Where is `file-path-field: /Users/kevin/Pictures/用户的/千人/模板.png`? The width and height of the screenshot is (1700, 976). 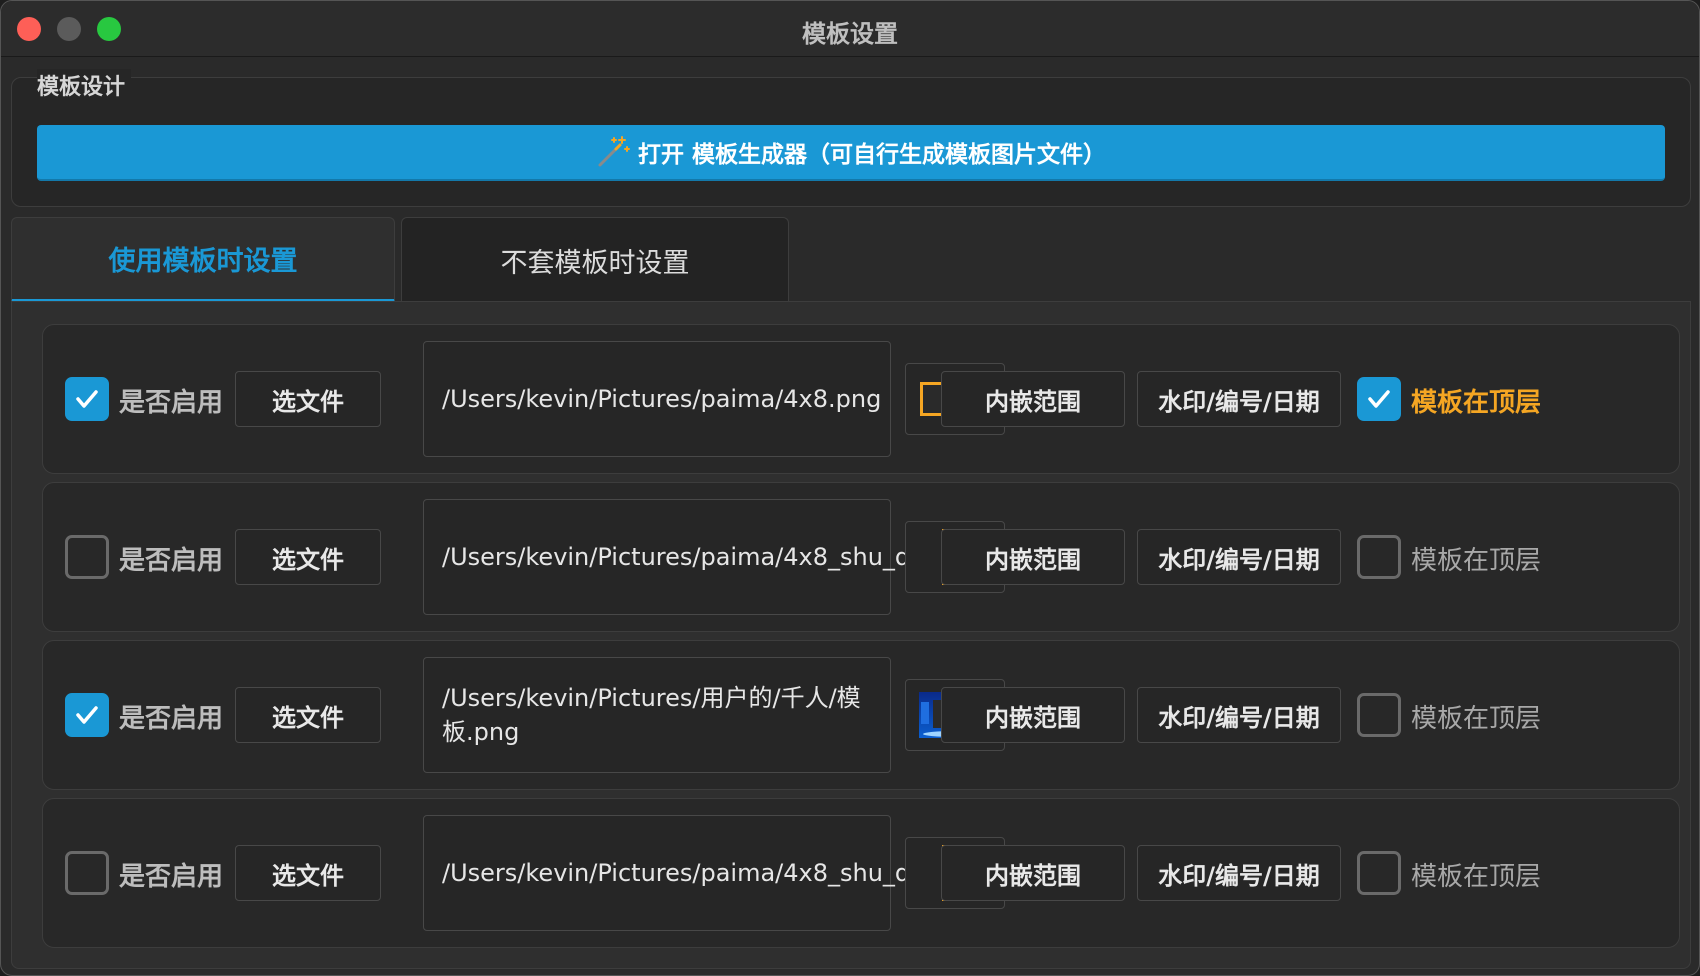 file-path-field: /Users/kevin/Pictures/用户的/千人/模板.png is located at coordinates (657, 715).